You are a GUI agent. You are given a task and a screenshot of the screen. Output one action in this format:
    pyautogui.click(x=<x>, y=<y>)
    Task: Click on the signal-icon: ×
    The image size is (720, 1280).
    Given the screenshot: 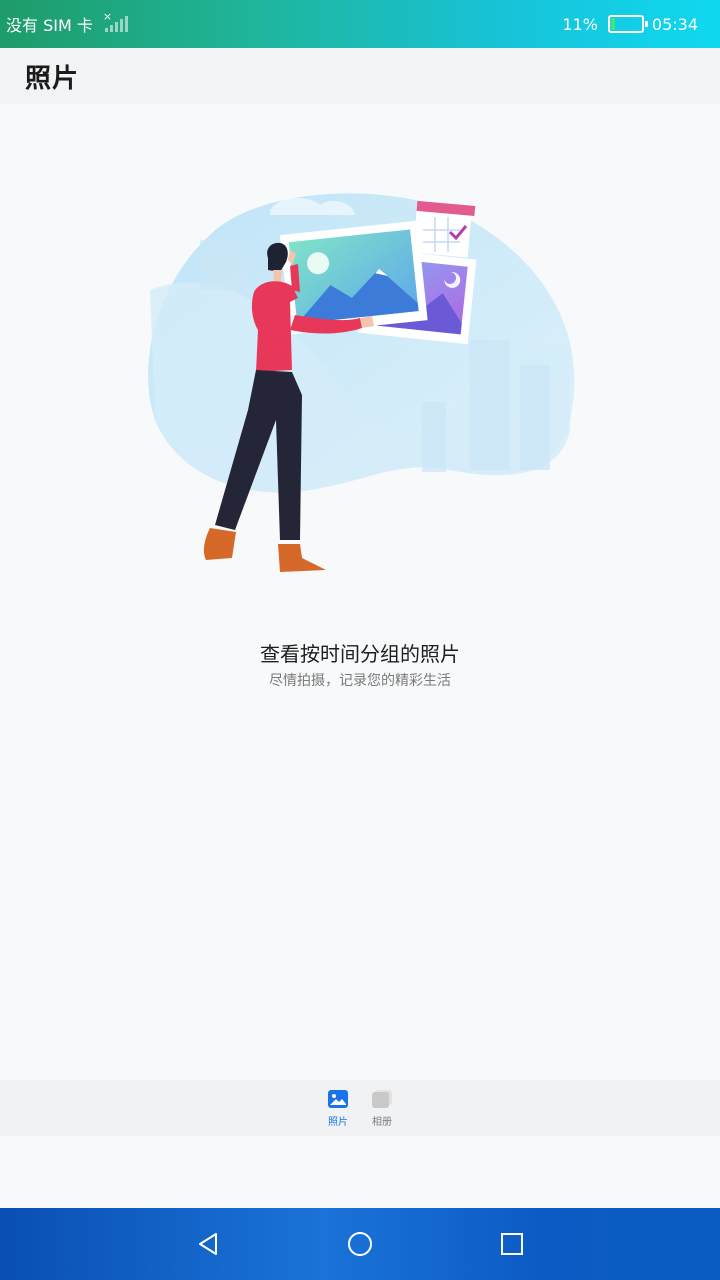 What is the action you would take?
    pyautogui.click(x=115, y=21)
    